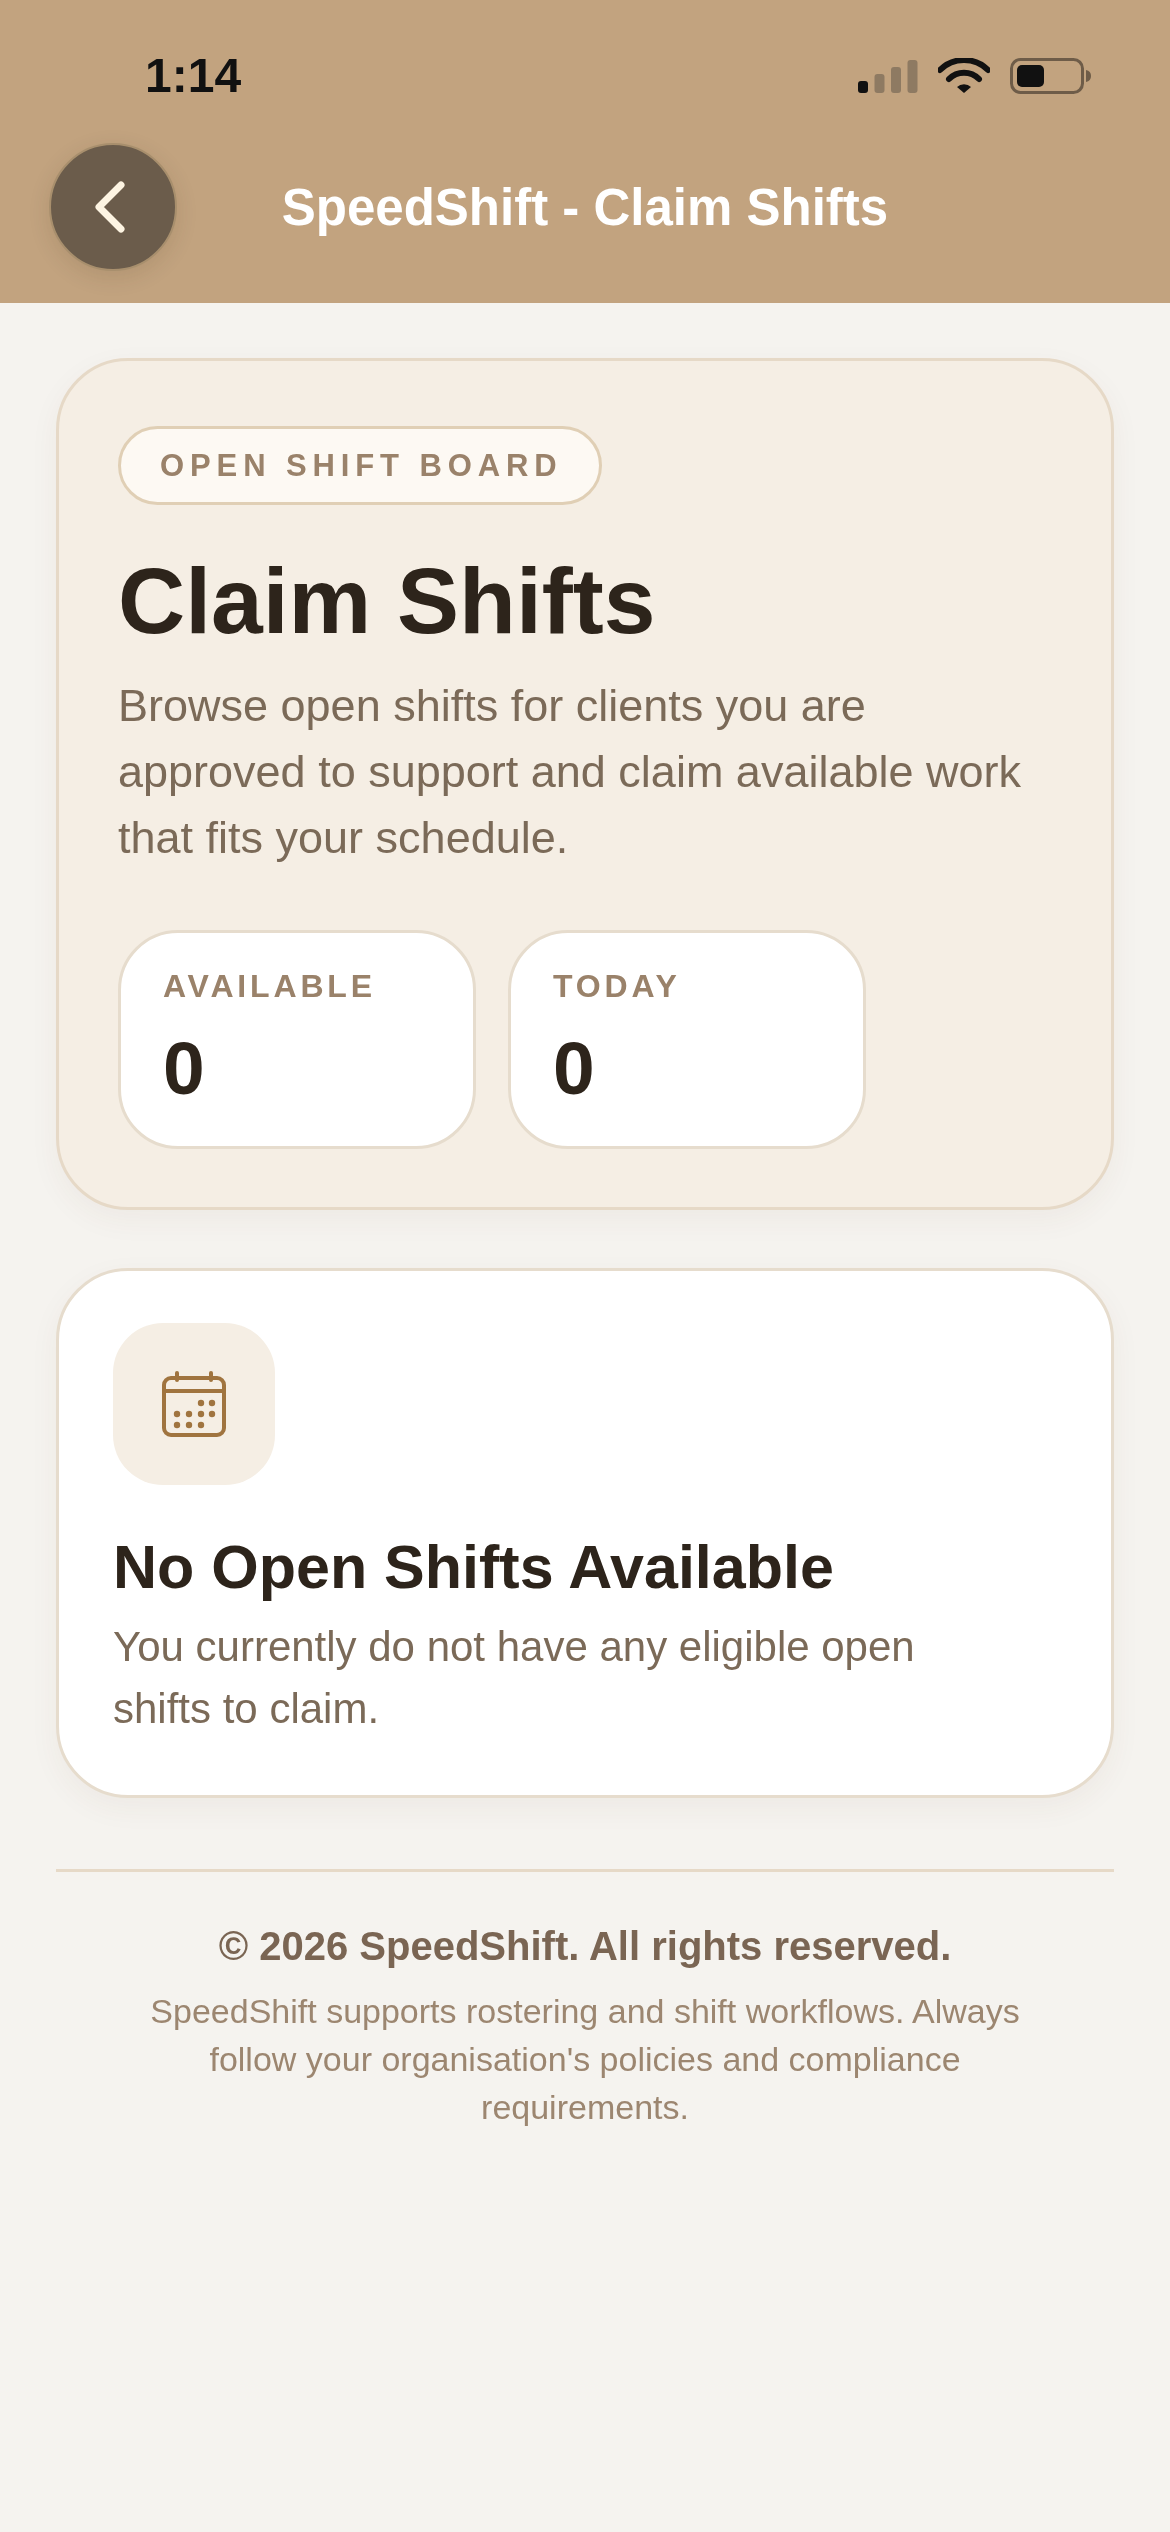 The width and height of the screenshot is (1170, 2532). What do you see at coordinates (617, 986) in the screenshot?
I see `stat-label: TODAY` at bounding box center [617, 986].